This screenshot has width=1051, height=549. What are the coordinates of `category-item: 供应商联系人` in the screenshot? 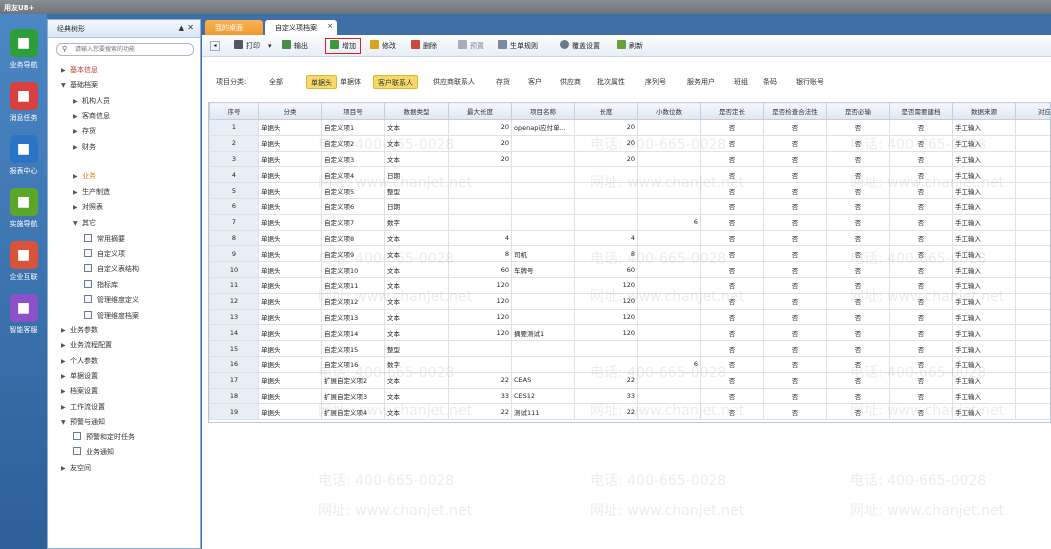 It's located at (454, 82).